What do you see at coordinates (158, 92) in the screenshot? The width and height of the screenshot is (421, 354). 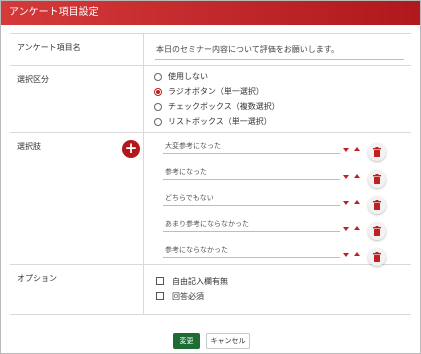 I see `radio-button-selected` at bounding box center [158, 92].